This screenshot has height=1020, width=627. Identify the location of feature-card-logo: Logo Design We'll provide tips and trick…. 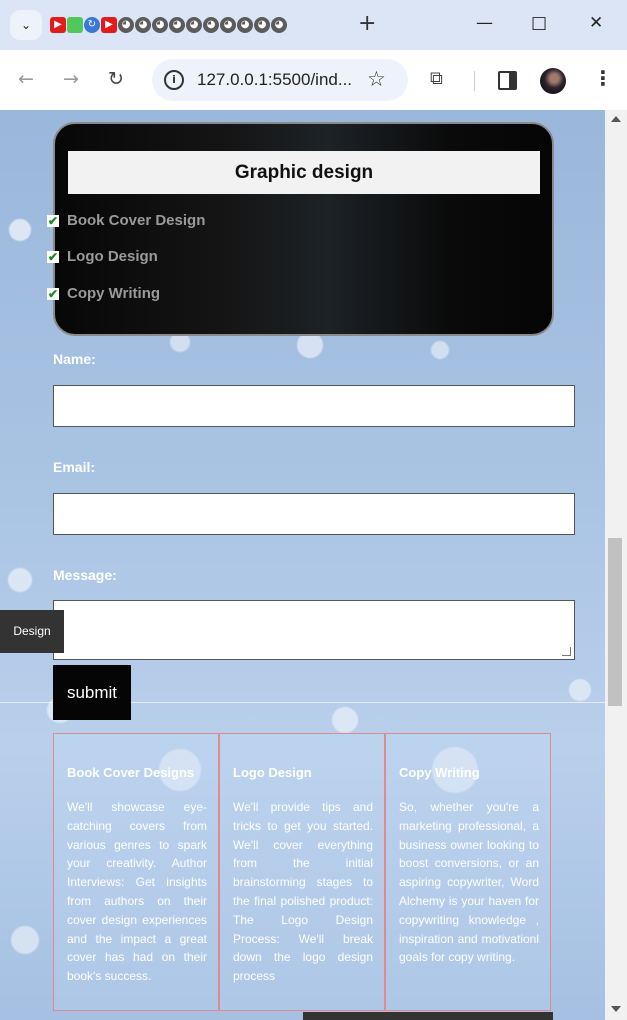
(302, 872).